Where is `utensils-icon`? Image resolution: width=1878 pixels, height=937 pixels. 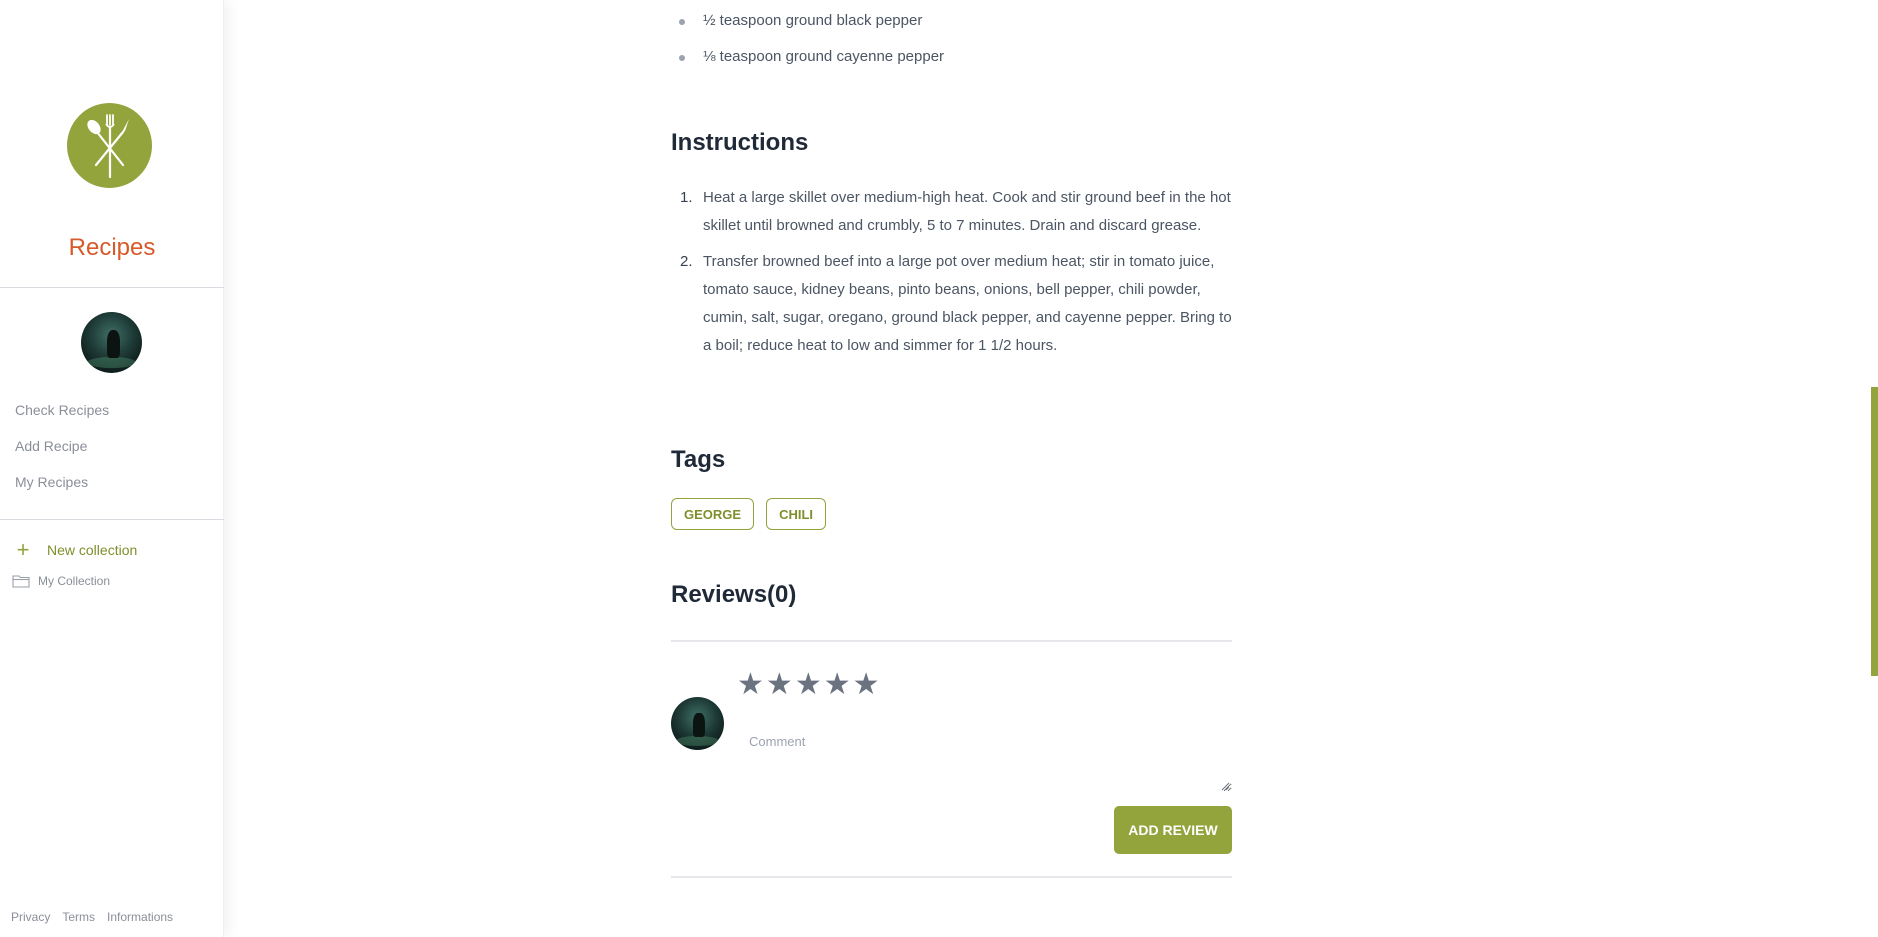
utensils-icon is located at coordinates (108, 146).